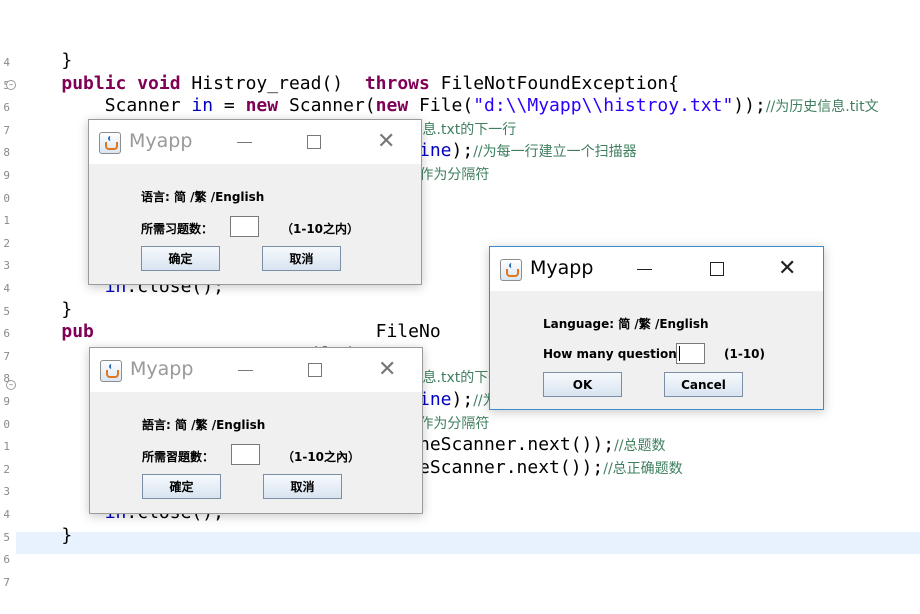 This screenshot has width=920, height=614. I want to click on code-token: //为历史信息.tit文, so click(822, 107).